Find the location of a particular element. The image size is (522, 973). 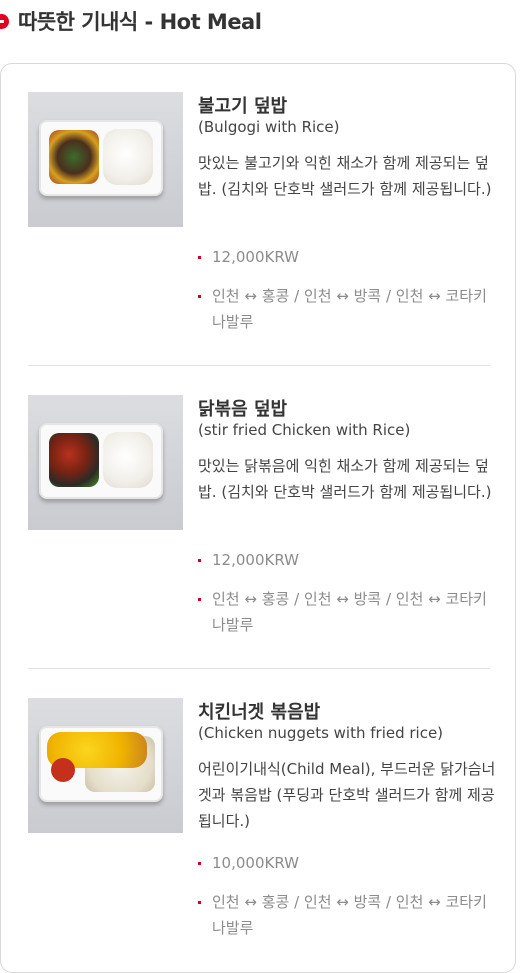

meal-name: 닭볶음 덮밥 is located at coordinates (243, 409).